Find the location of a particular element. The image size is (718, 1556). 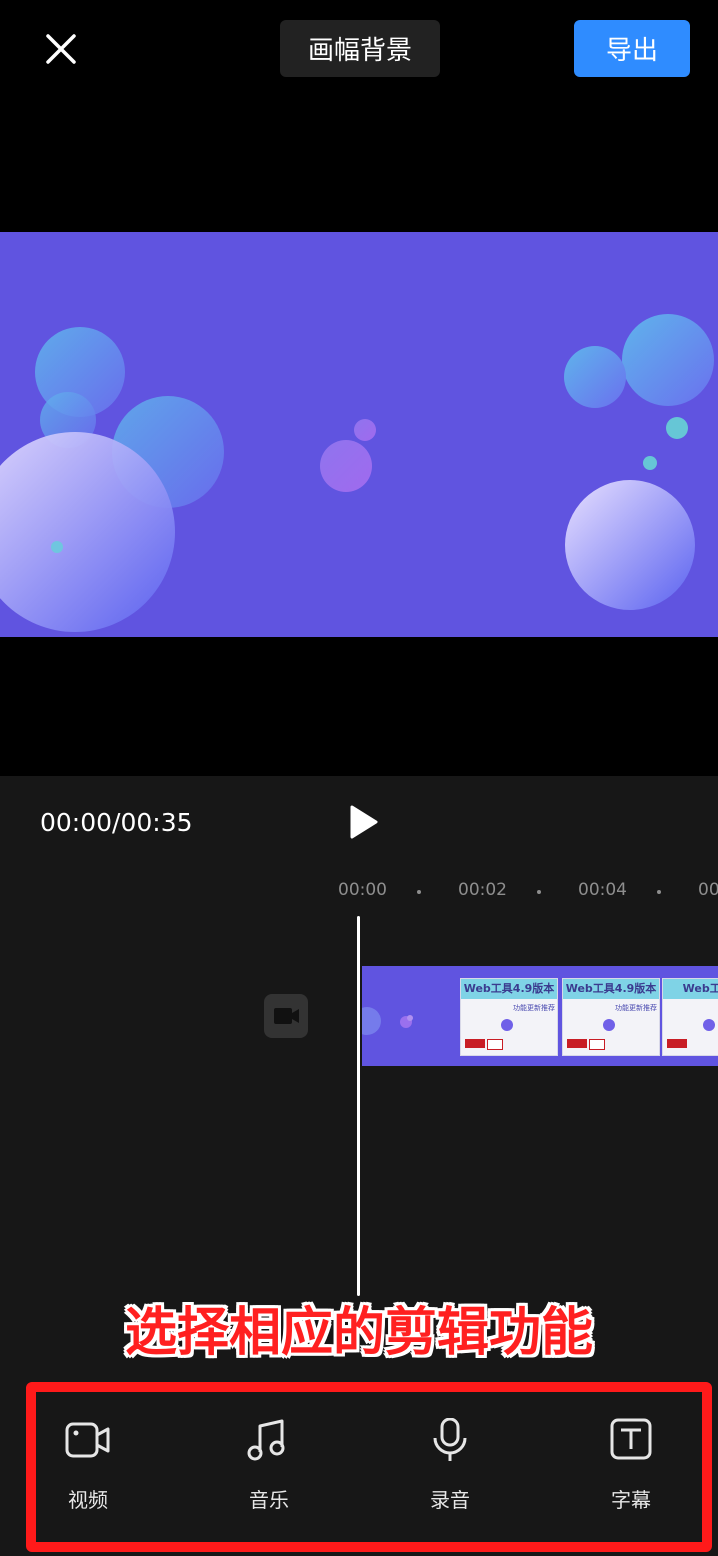

top-bar: 画幅背景 导出 is located at coordinates (359, 50).